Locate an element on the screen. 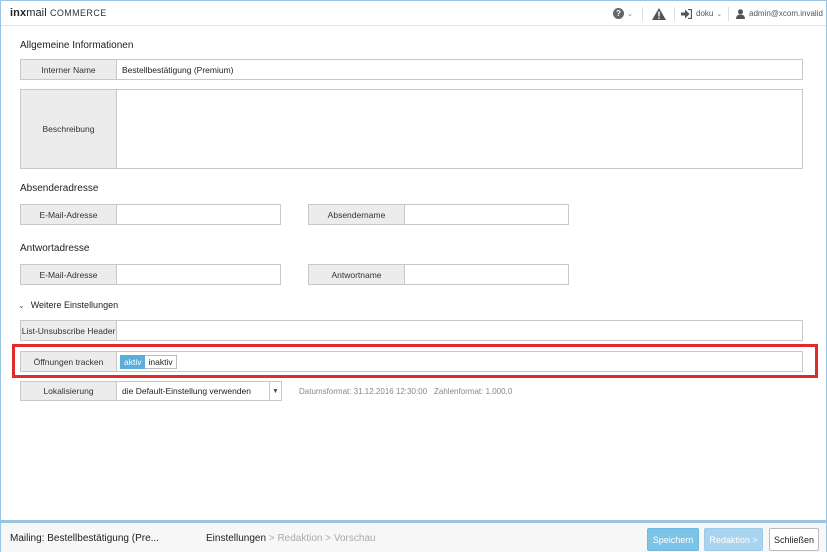 The image size is (827, 552). more-settings-toggle: ⌄ Weitere Einstellungen is located at coordinates (68, 305).